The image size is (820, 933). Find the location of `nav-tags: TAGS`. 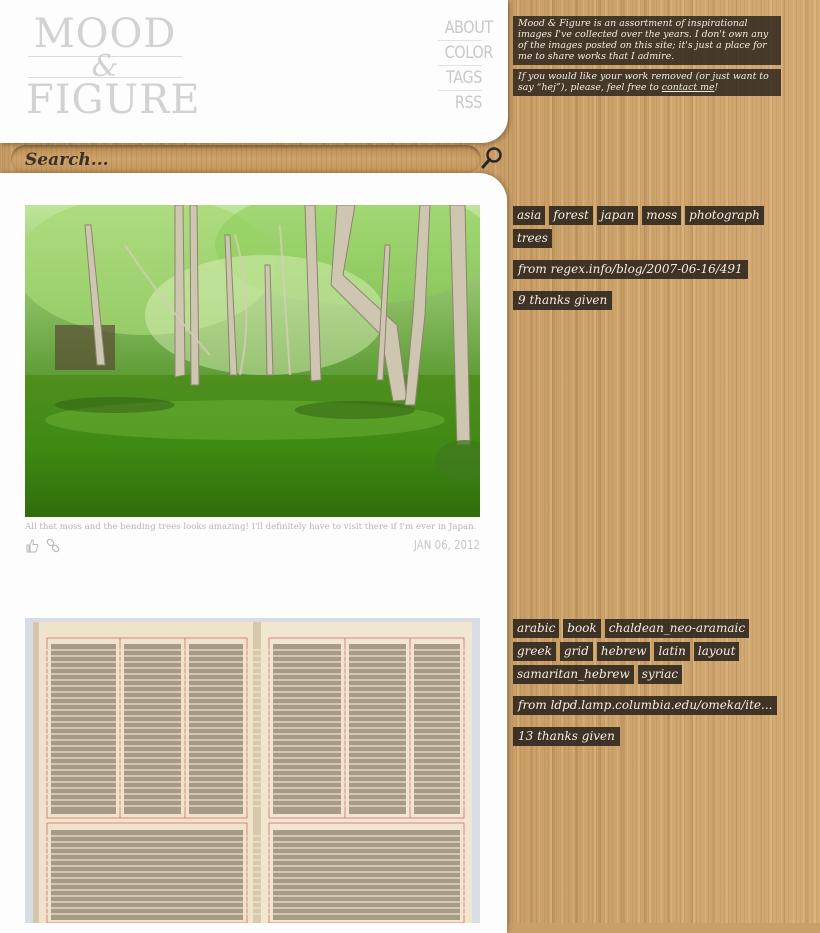

nav-tags: TAGS is located at coordinates (463, 78).